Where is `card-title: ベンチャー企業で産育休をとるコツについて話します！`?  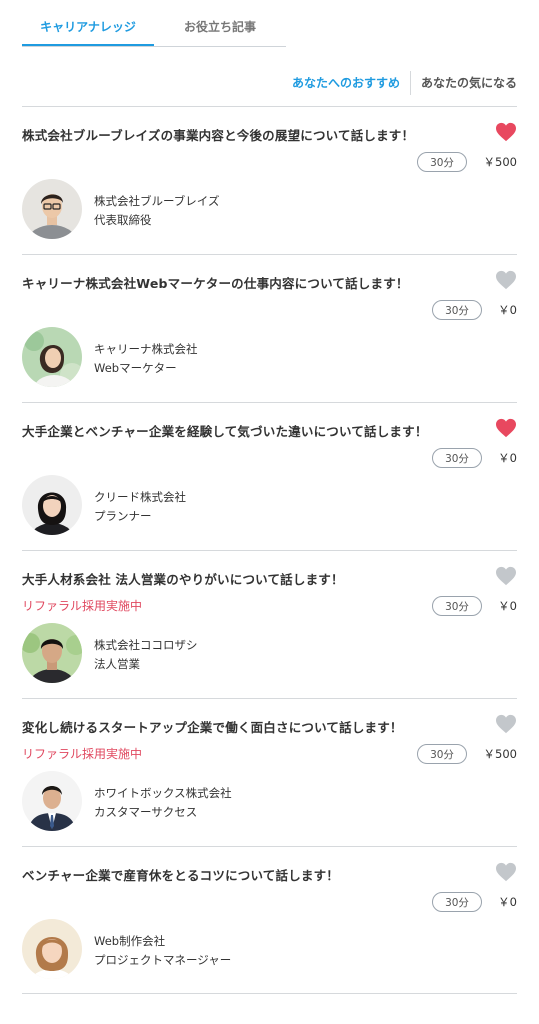 card-title: ベンチャー企業で産育休をとるコツについて話します！ is located at coordinates (242, 874).